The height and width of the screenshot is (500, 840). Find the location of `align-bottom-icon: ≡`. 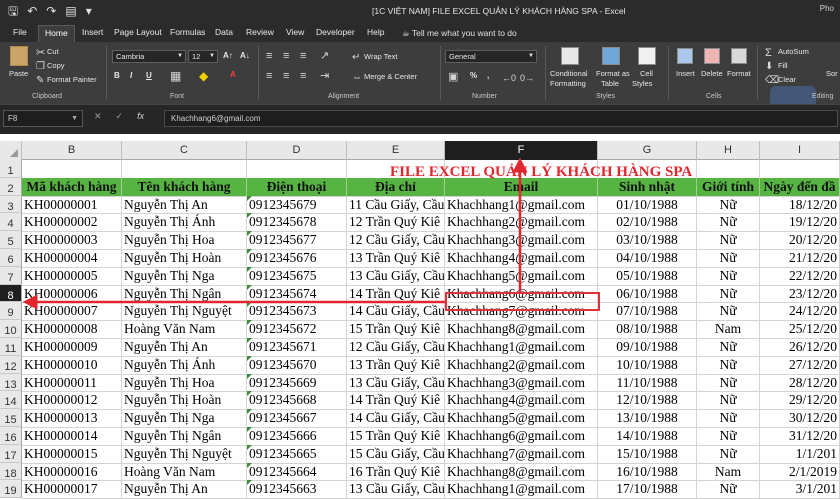

align-bottom-icon: ≡ is located at coordinates (303, 56).